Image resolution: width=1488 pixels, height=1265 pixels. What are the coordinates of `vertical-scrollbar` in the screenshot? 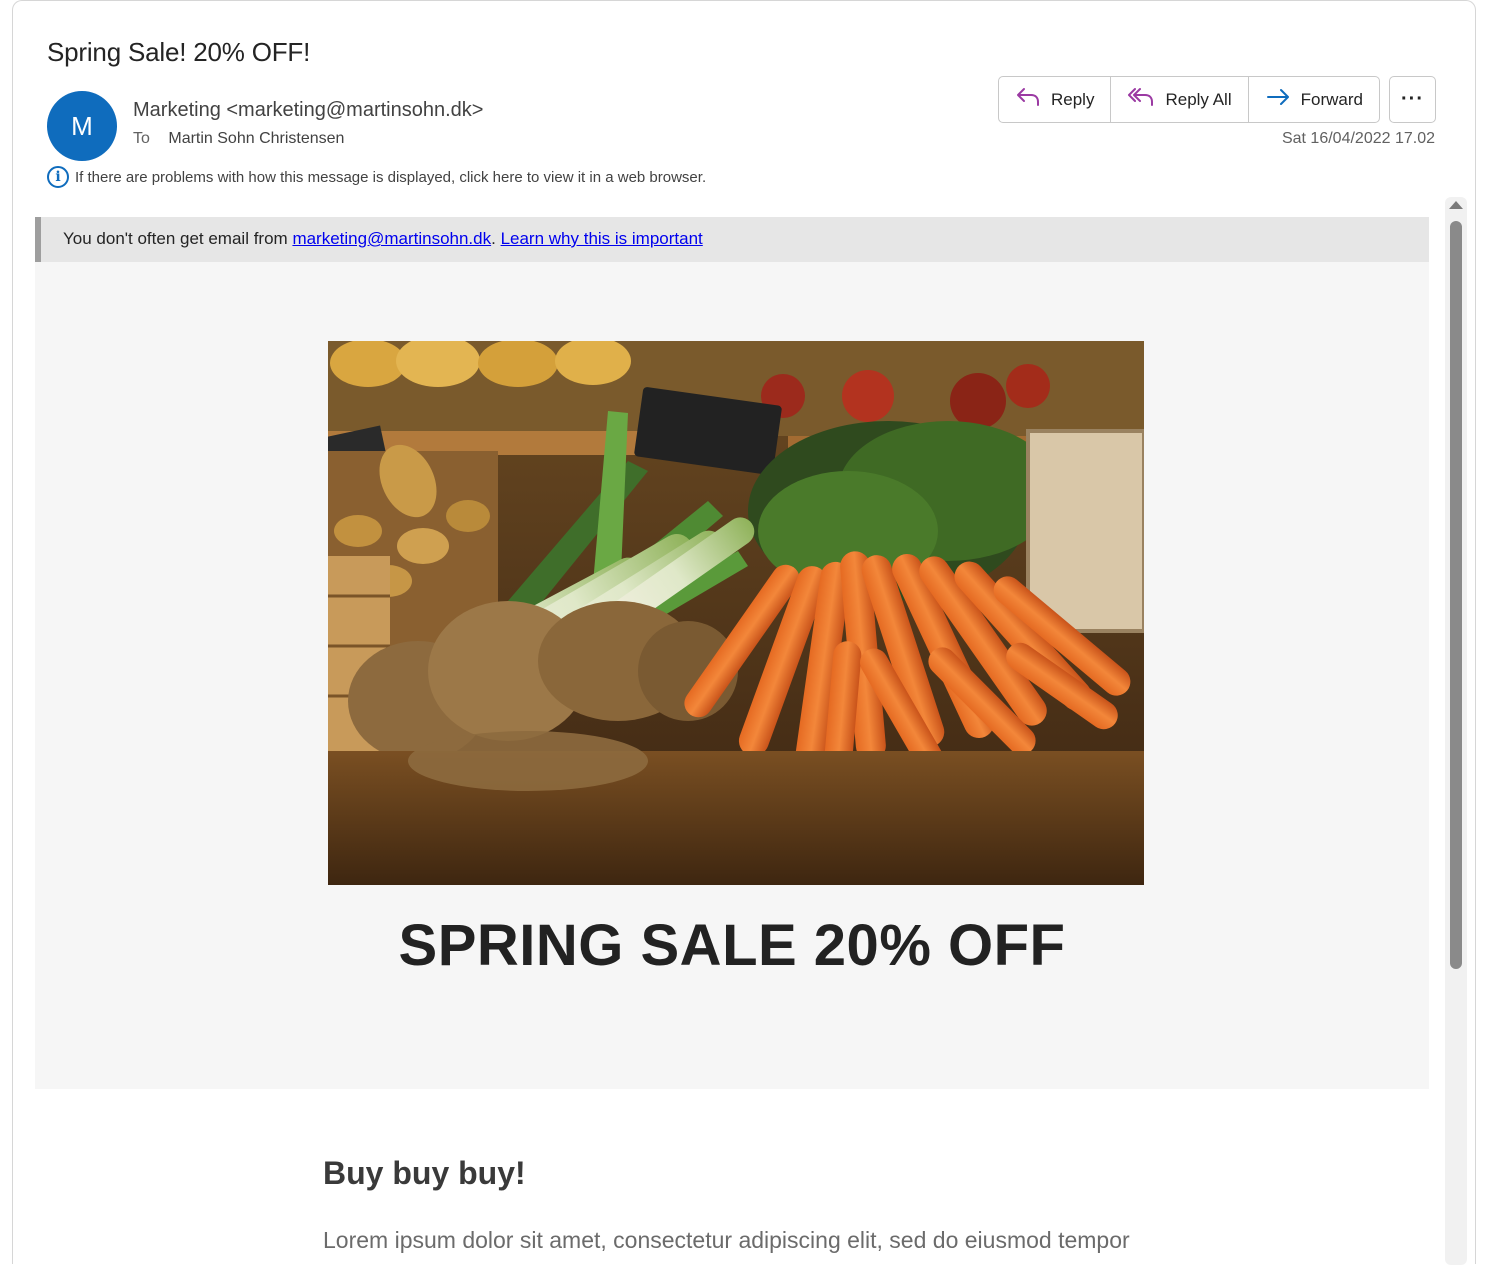 It's located at (1456, 731).